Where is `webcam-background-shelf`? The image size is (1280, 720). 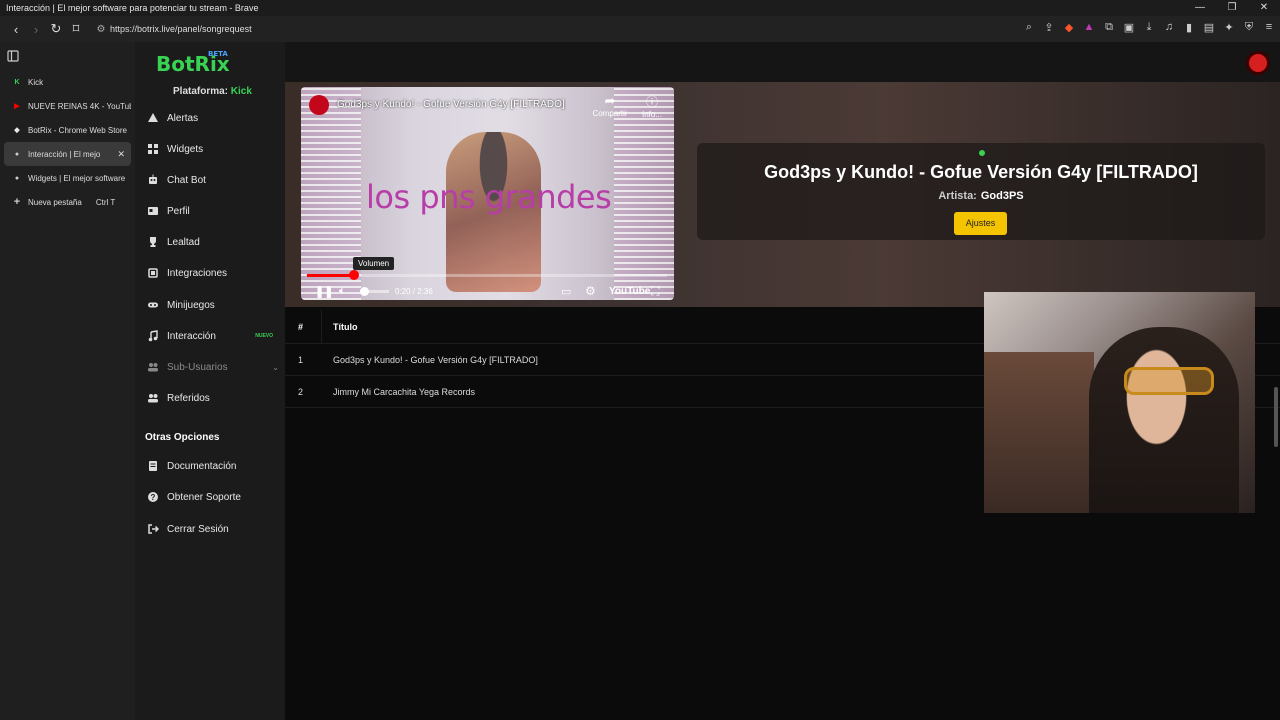
webcam-background-shelf is located at coordinates (1039, 432).